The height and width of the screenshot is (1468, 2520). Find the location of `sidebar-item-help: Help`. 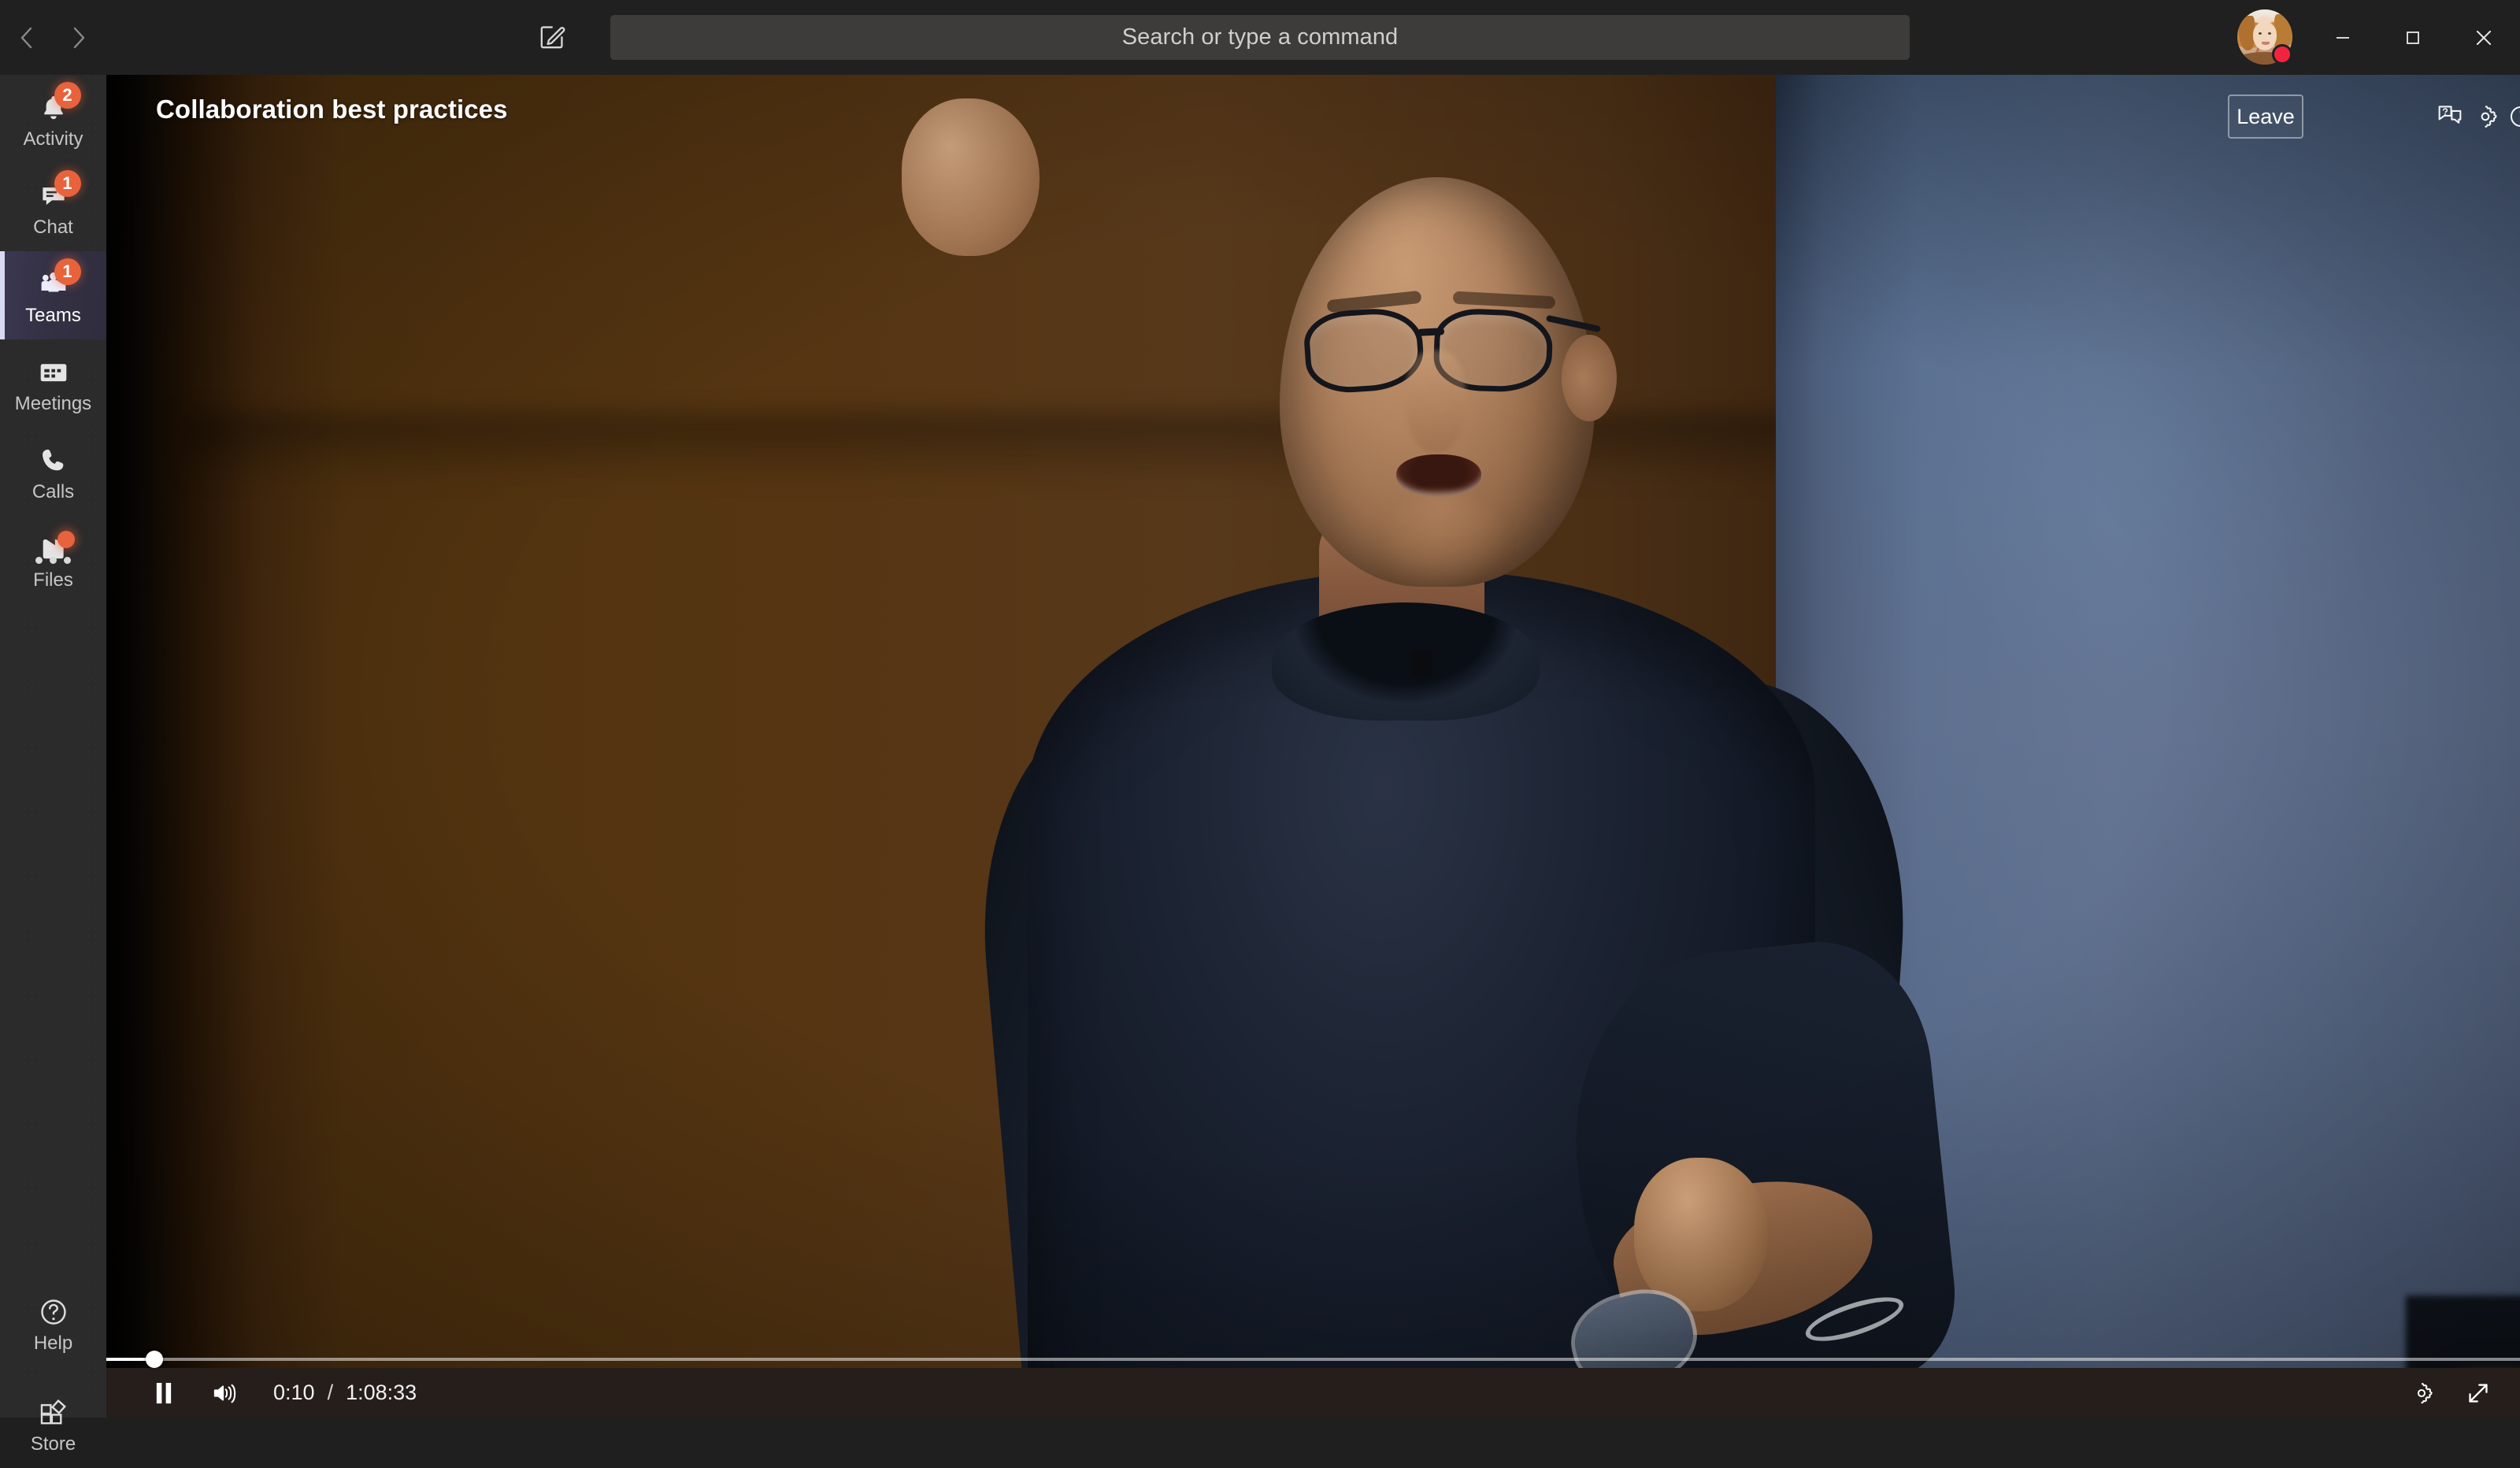

sidebar-item-help: Help is located at coordinates (53, 1323).